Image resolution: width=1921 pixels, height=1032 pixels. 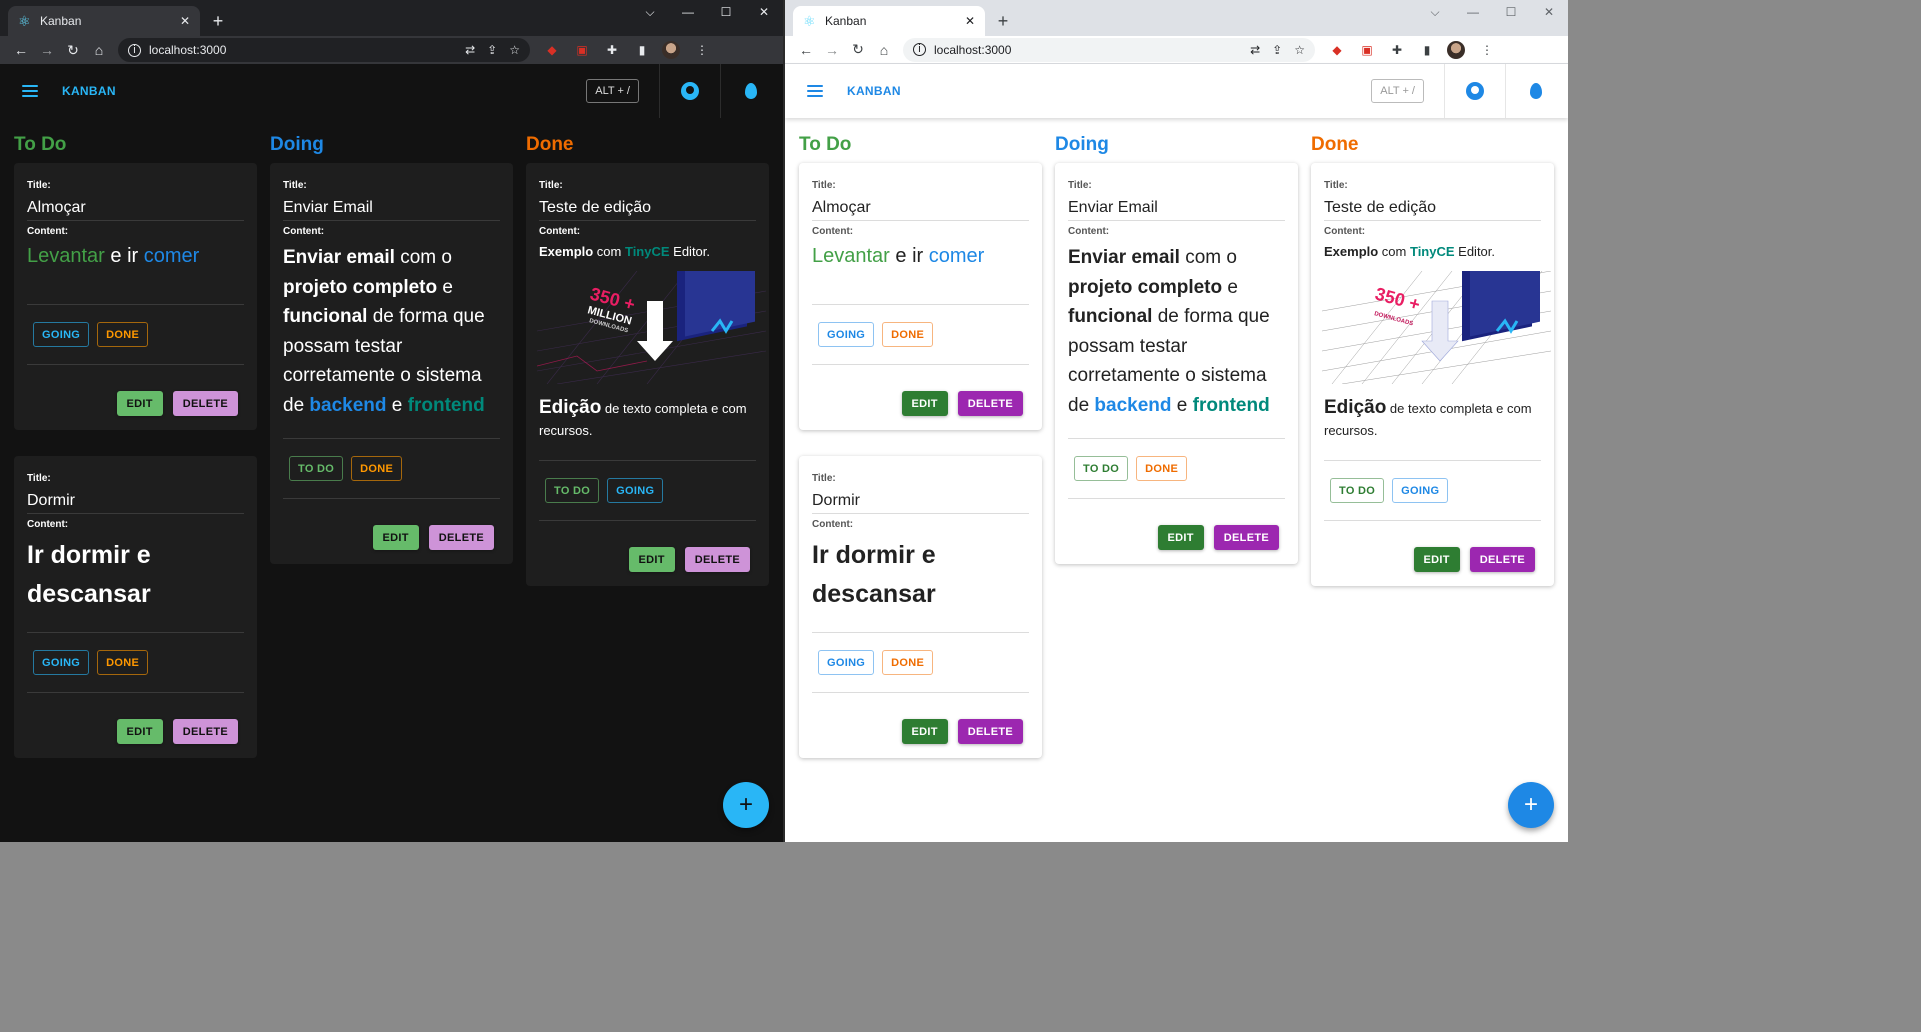 What do you see at coordinates (612, 91) in the screenshot?
I see `shortcut-hint: ALT + /` at bounding box center [612, 91].